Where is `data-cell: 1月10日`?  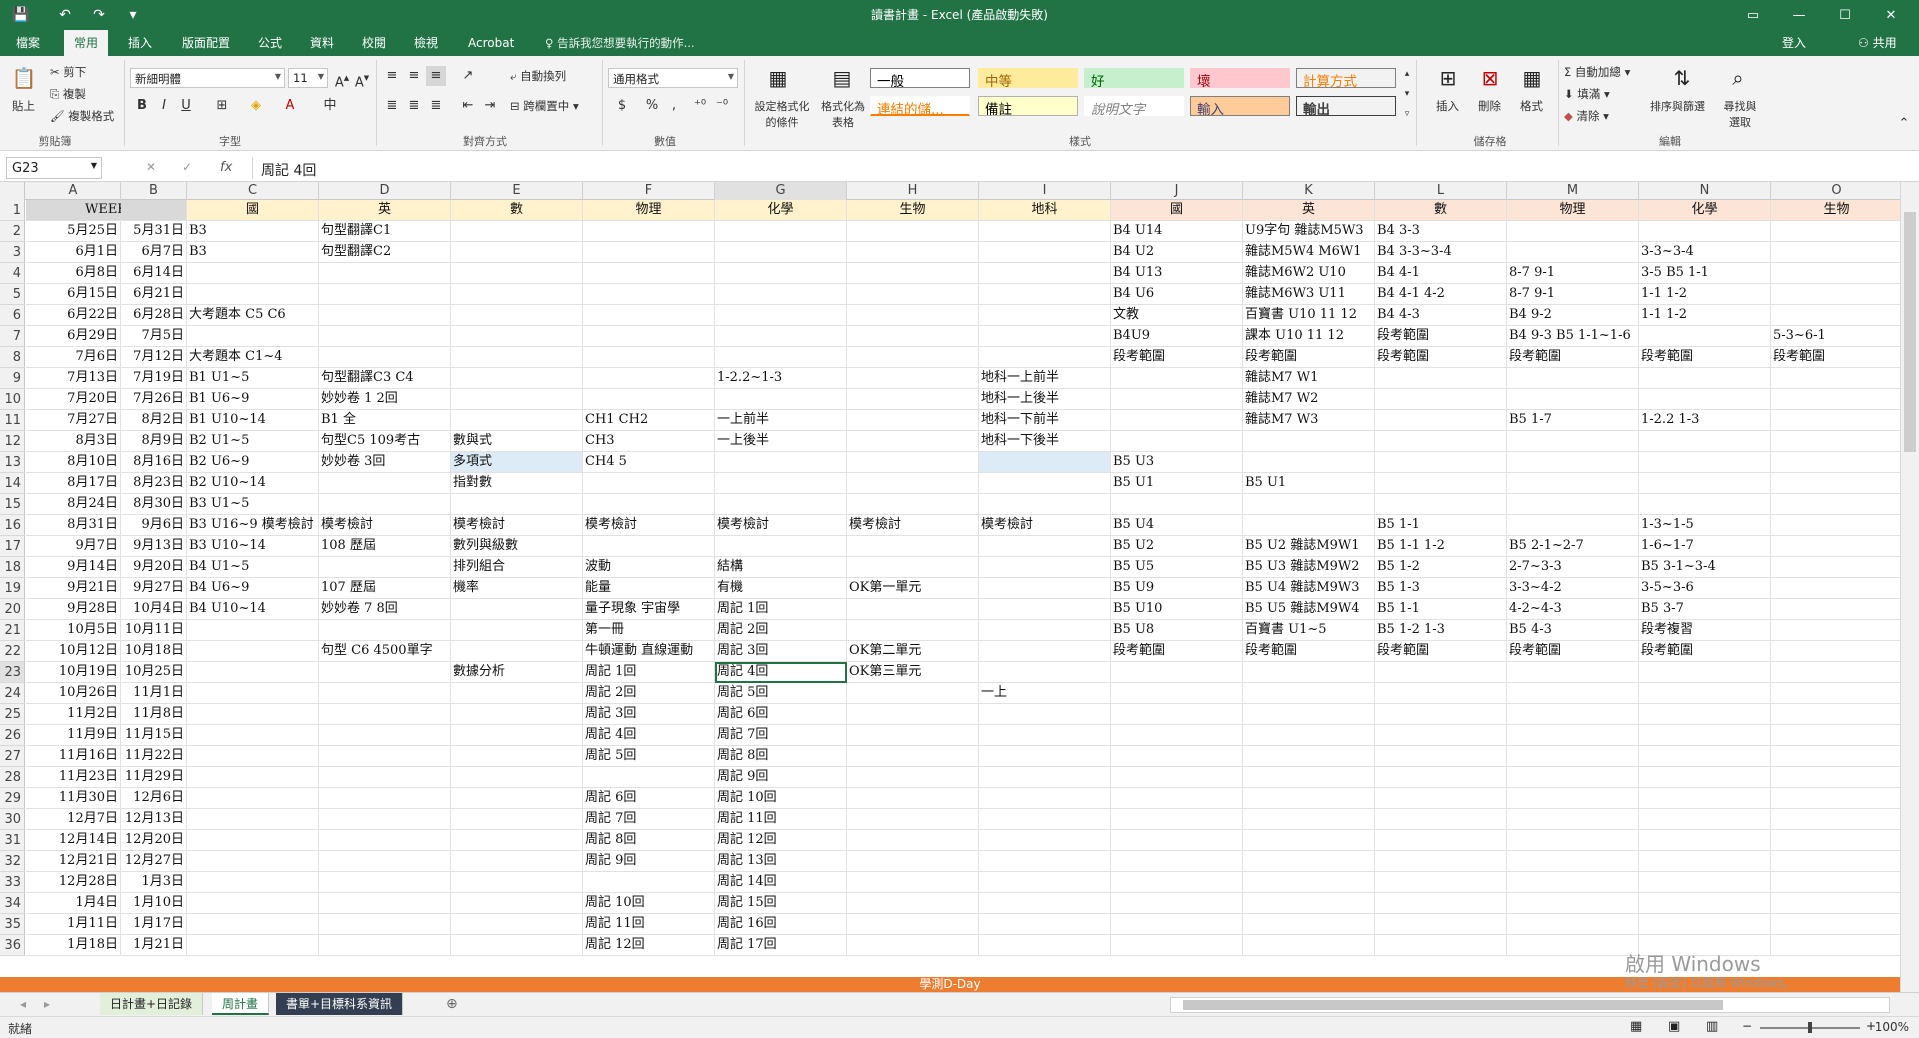 data-cell: 1月10日 is located at coordinates (154, 903).